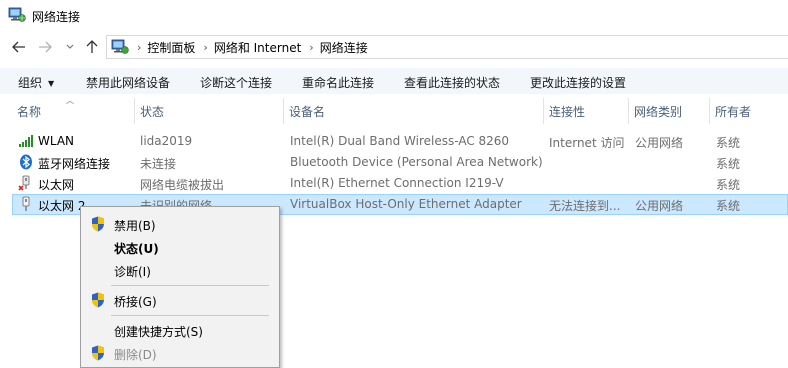 This screenshot has width=788, height=368. I want to click on column-category: 网络类别, so click(669, 111).